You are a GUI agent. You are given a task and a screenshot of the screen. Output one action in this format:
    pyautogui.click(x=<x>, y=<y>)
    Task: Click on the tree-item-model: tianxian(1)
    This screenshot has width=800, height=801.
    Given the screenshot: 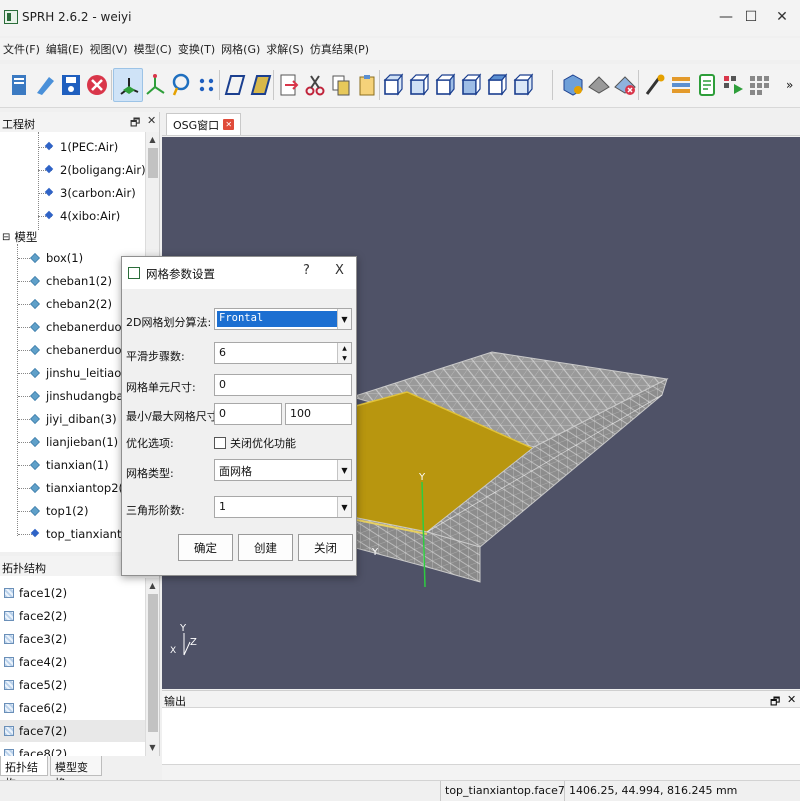 What is the action you would take?
    pyautogui.click(x=69, y=465)
    